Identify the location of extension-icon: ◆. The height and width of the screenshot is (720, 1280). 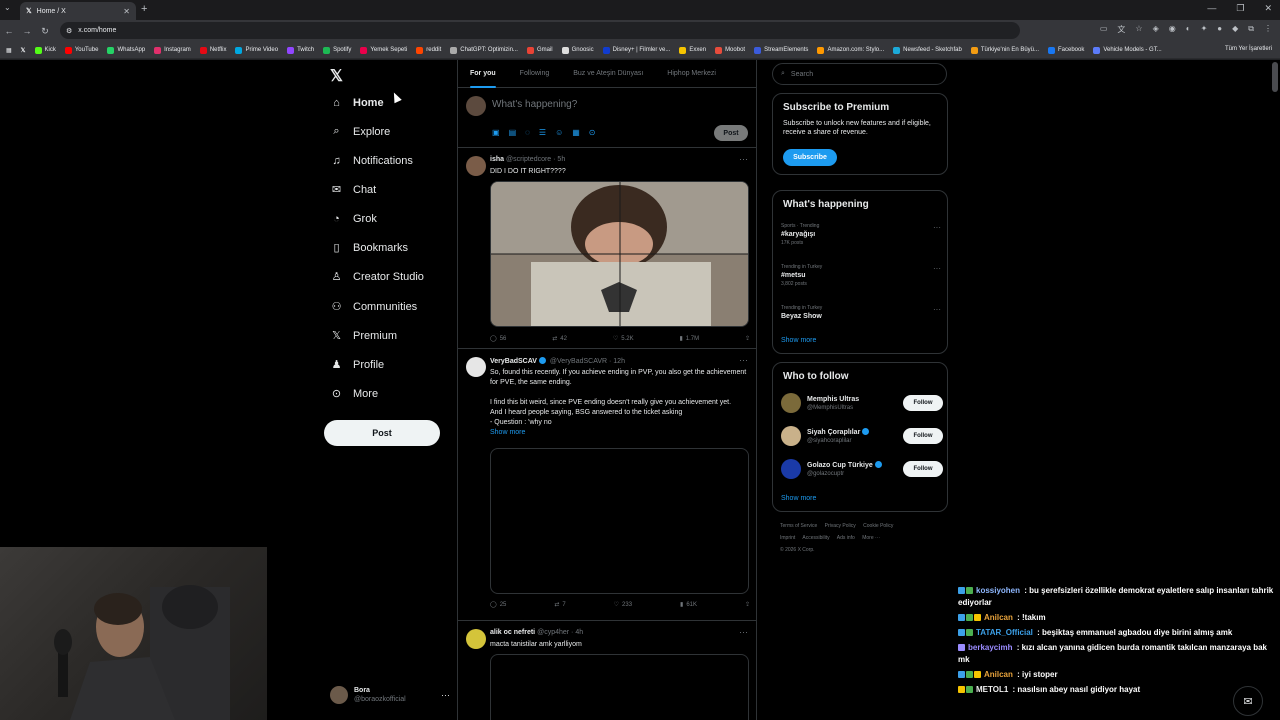
(1235, 29).